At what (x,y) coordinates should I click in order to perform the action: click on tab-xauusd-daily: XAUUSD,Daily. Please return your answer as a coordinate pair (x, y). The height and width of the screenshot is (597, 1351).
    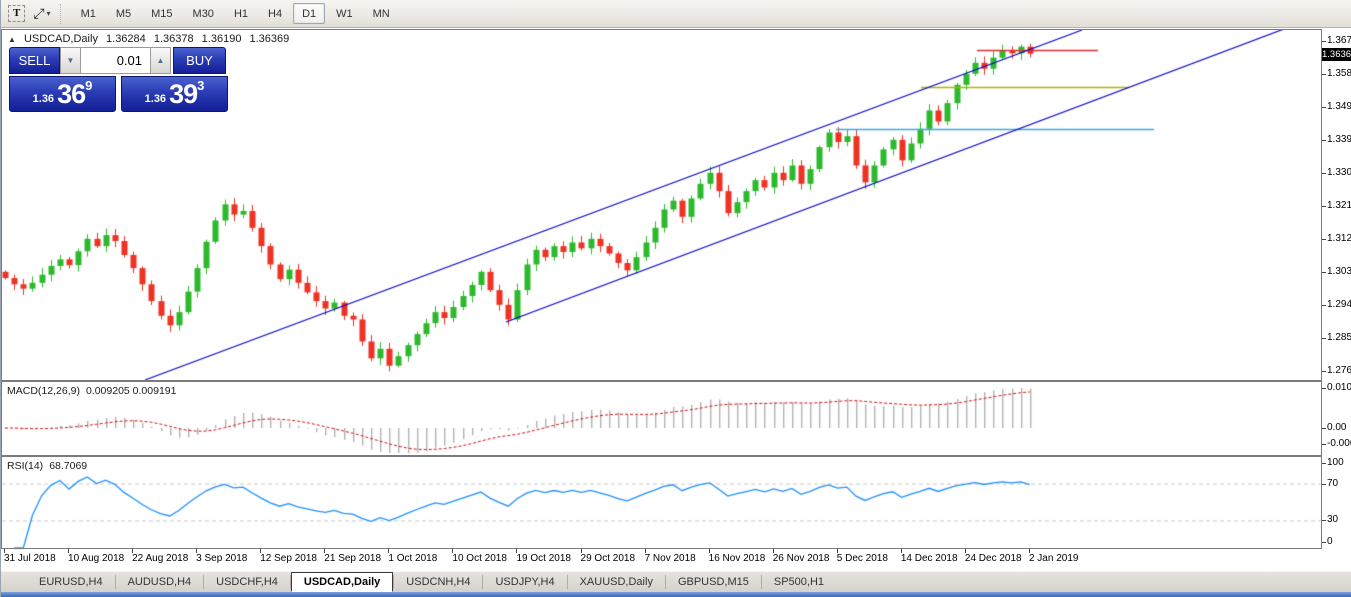
    Looking at the image, I should click on (616, 582).